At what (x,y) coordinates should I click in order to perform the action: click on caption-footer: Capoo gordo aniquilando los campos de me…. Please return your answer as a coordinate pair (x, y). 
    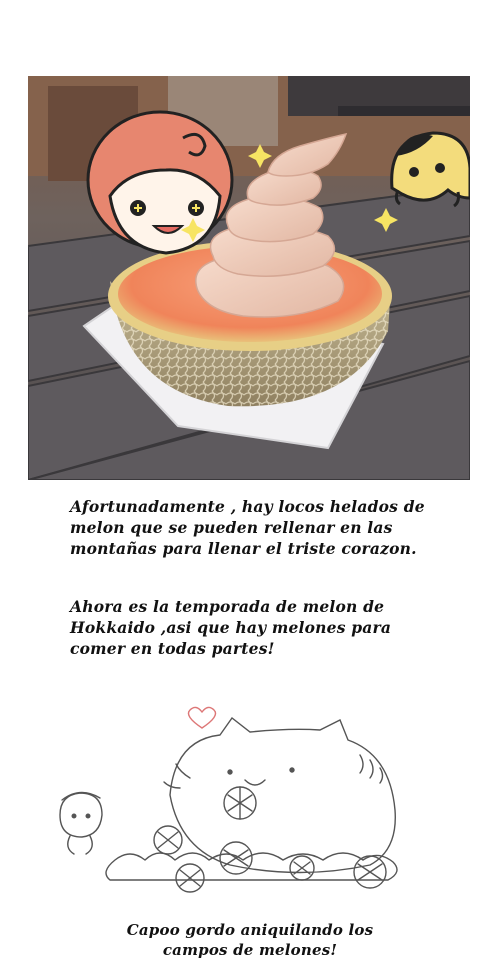
    Looking at the image, I should click on (250, 940).